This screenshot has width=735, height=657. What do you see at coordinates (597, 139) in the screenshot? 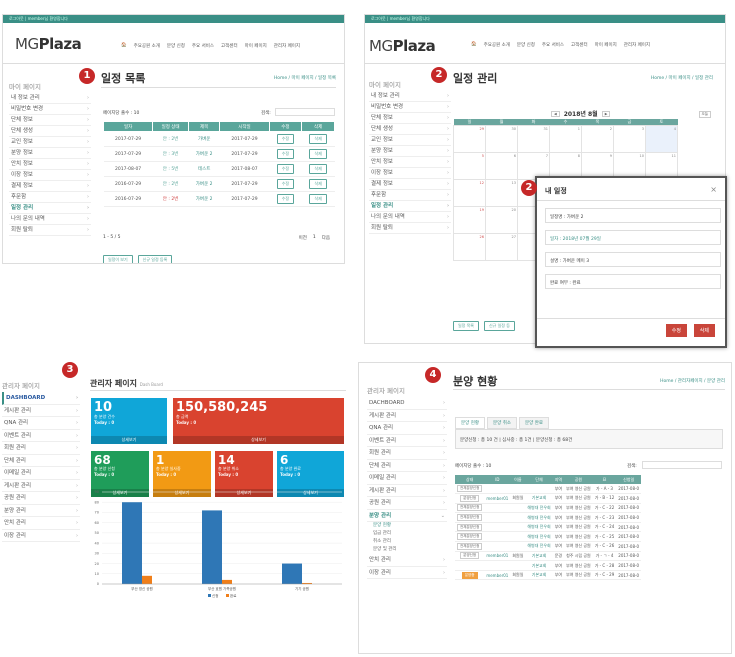
I see `calendar-day: 2` at bounding box center [597, 139].